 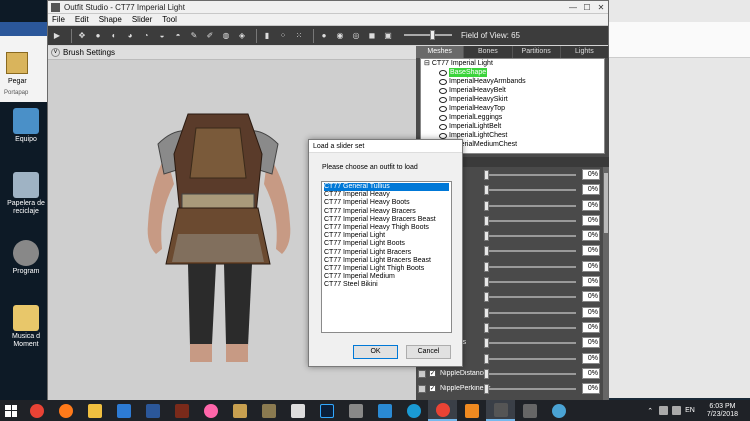 I want to click on taskbar-sync, so click(x=413, y=410).